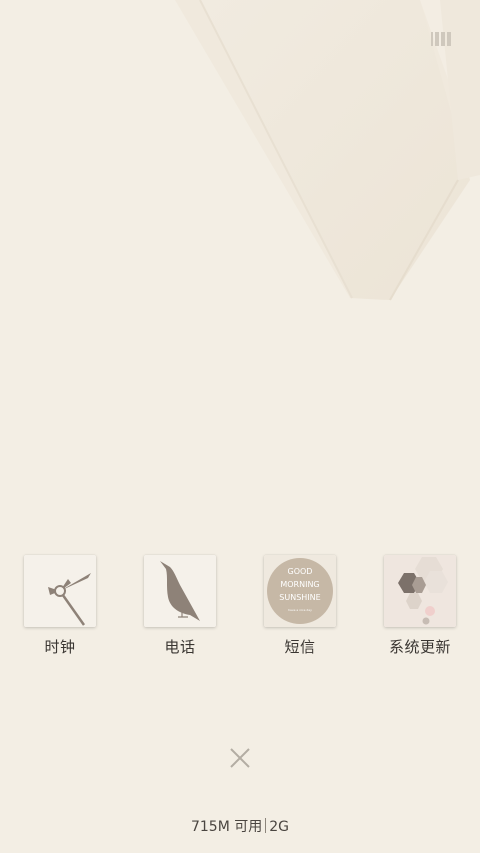 Image resolution: width=480 pixels, height=853 pixels. What do you see at coordinates (180, 591) in the screenshot?
I see `bird-icon` at bounding box center [180, 591].